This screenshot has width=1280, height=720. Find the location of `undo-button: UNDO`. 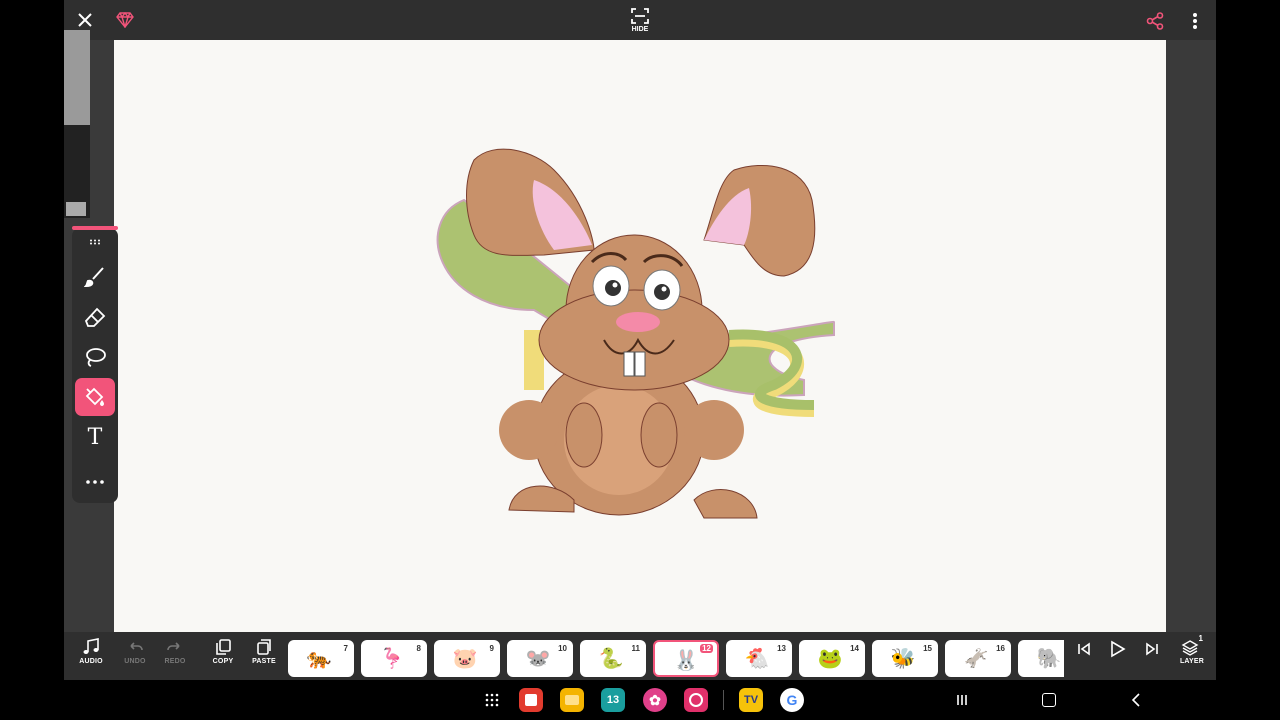

undo-button: UNDO is located at coordinates (135, 657).